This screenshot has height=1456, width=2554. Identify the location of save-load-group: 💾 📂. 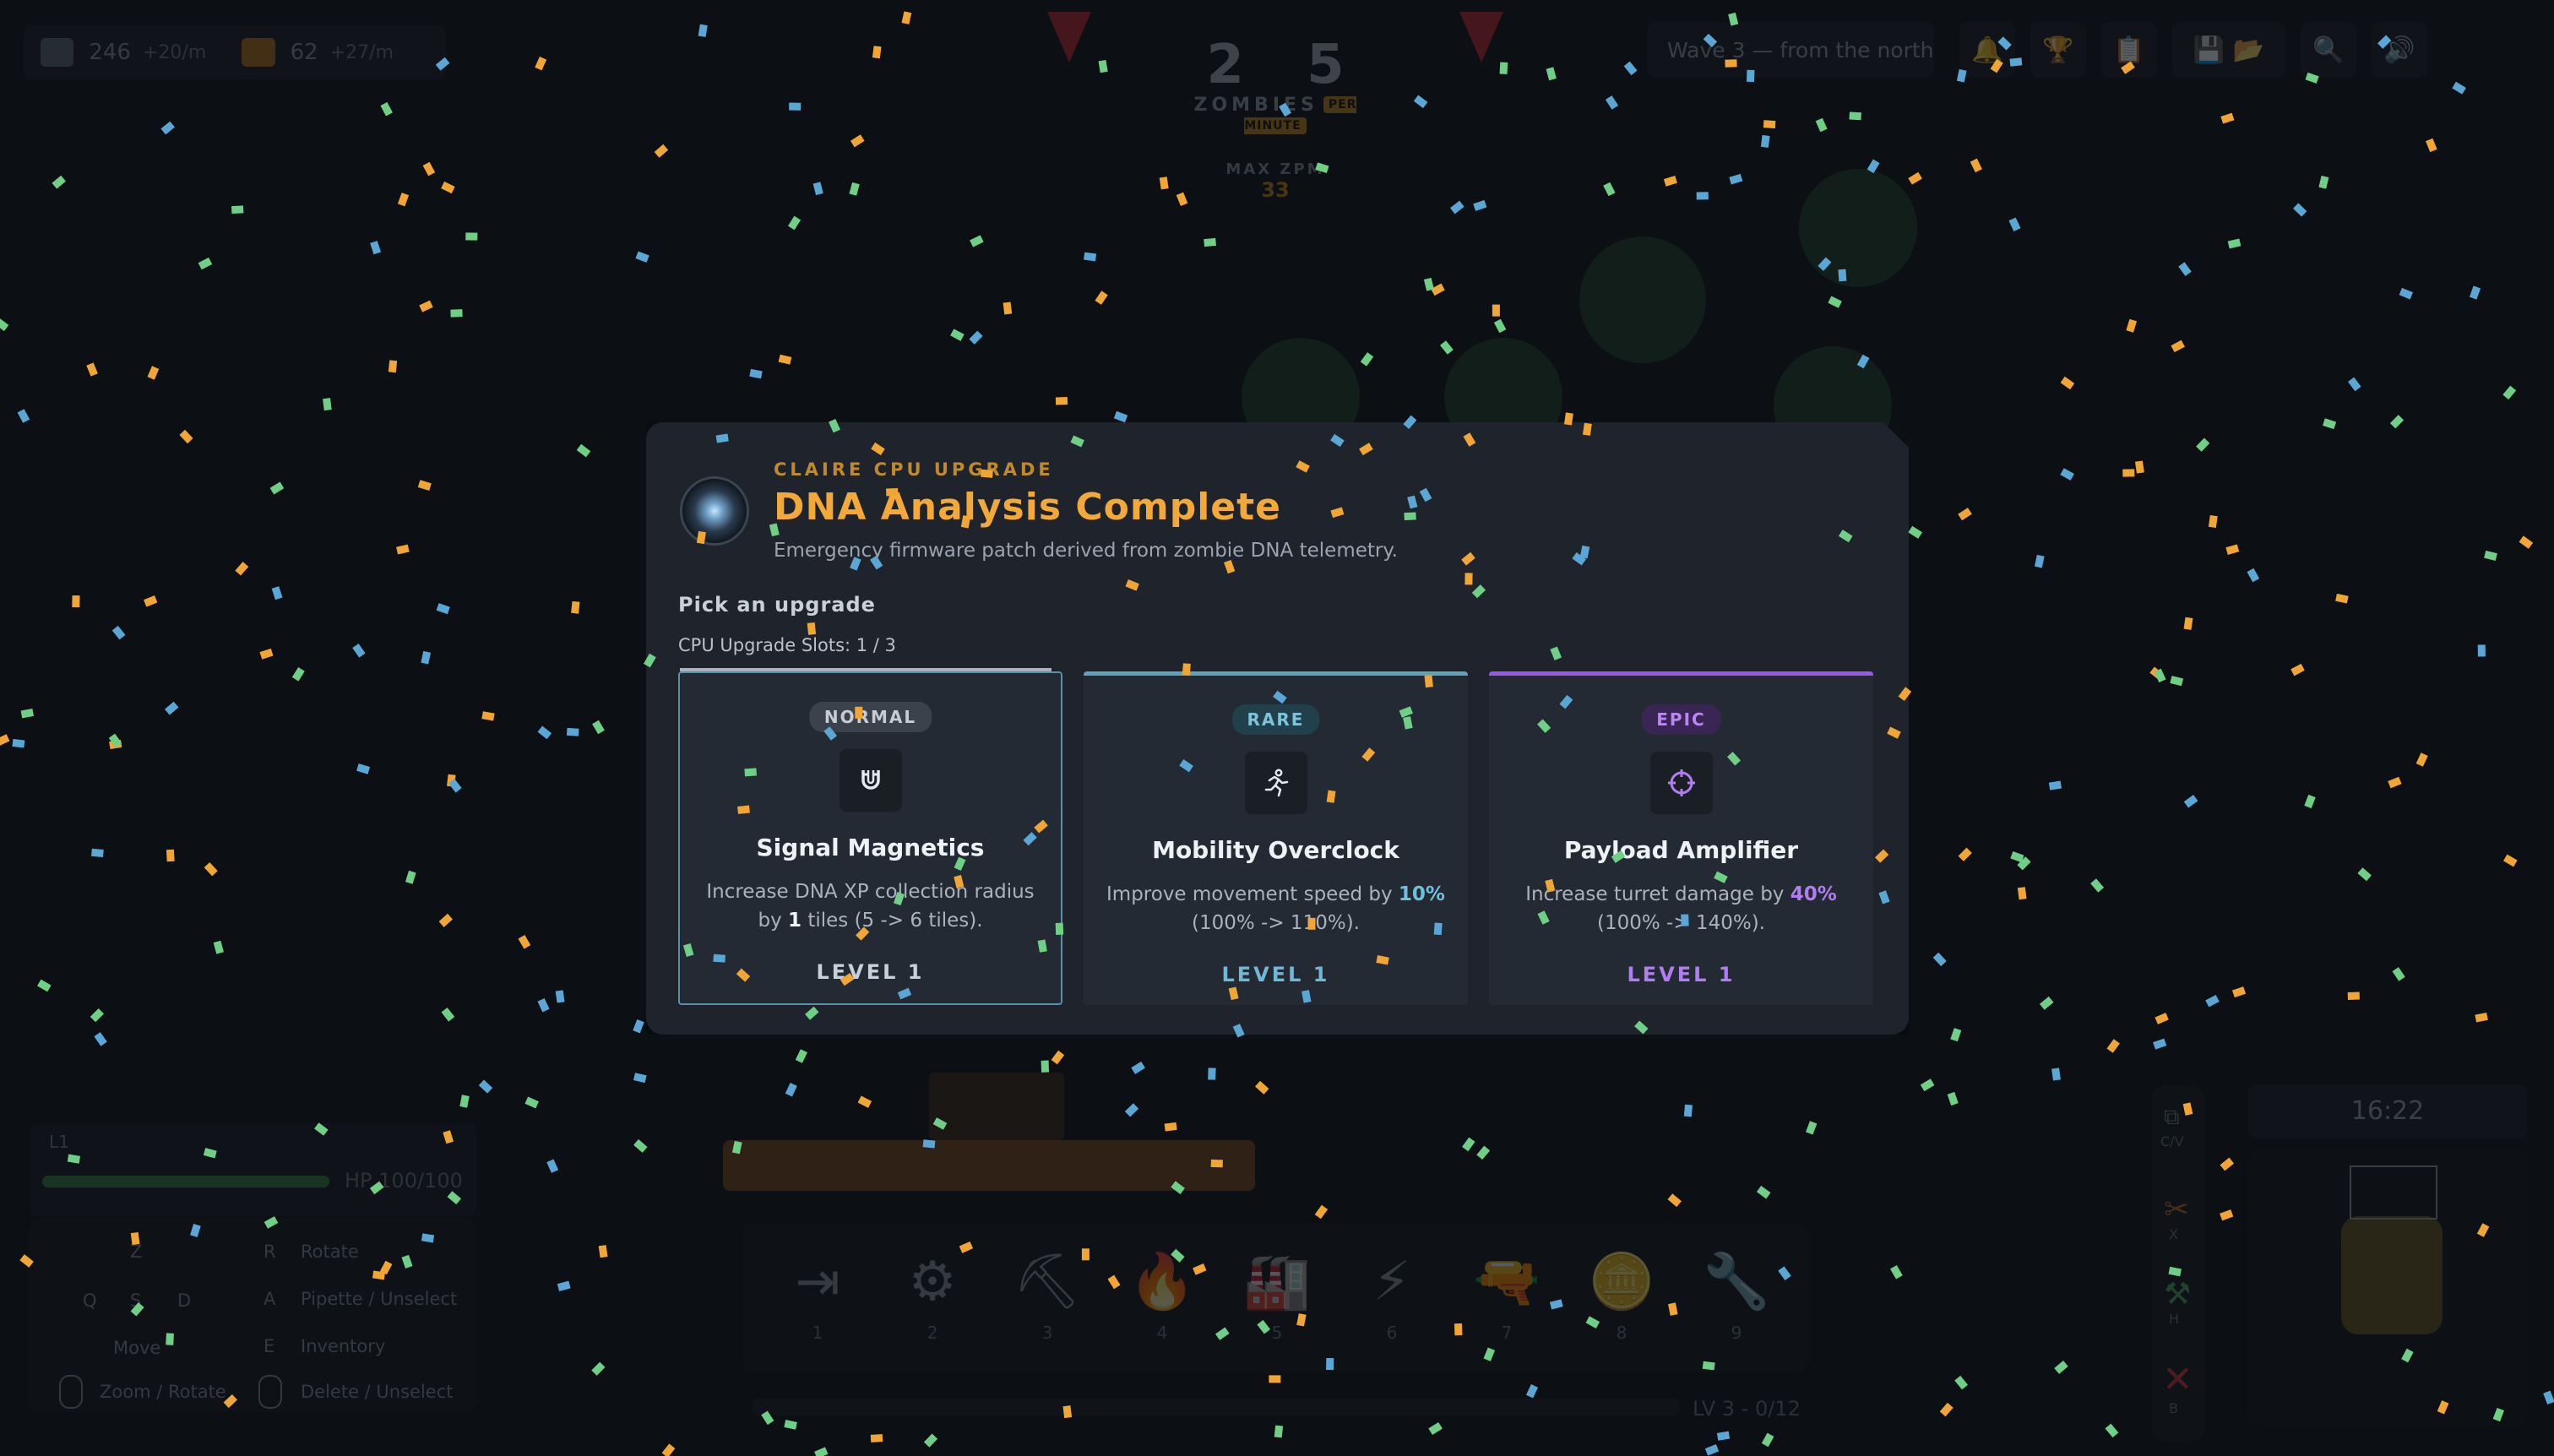
(2228, 50).